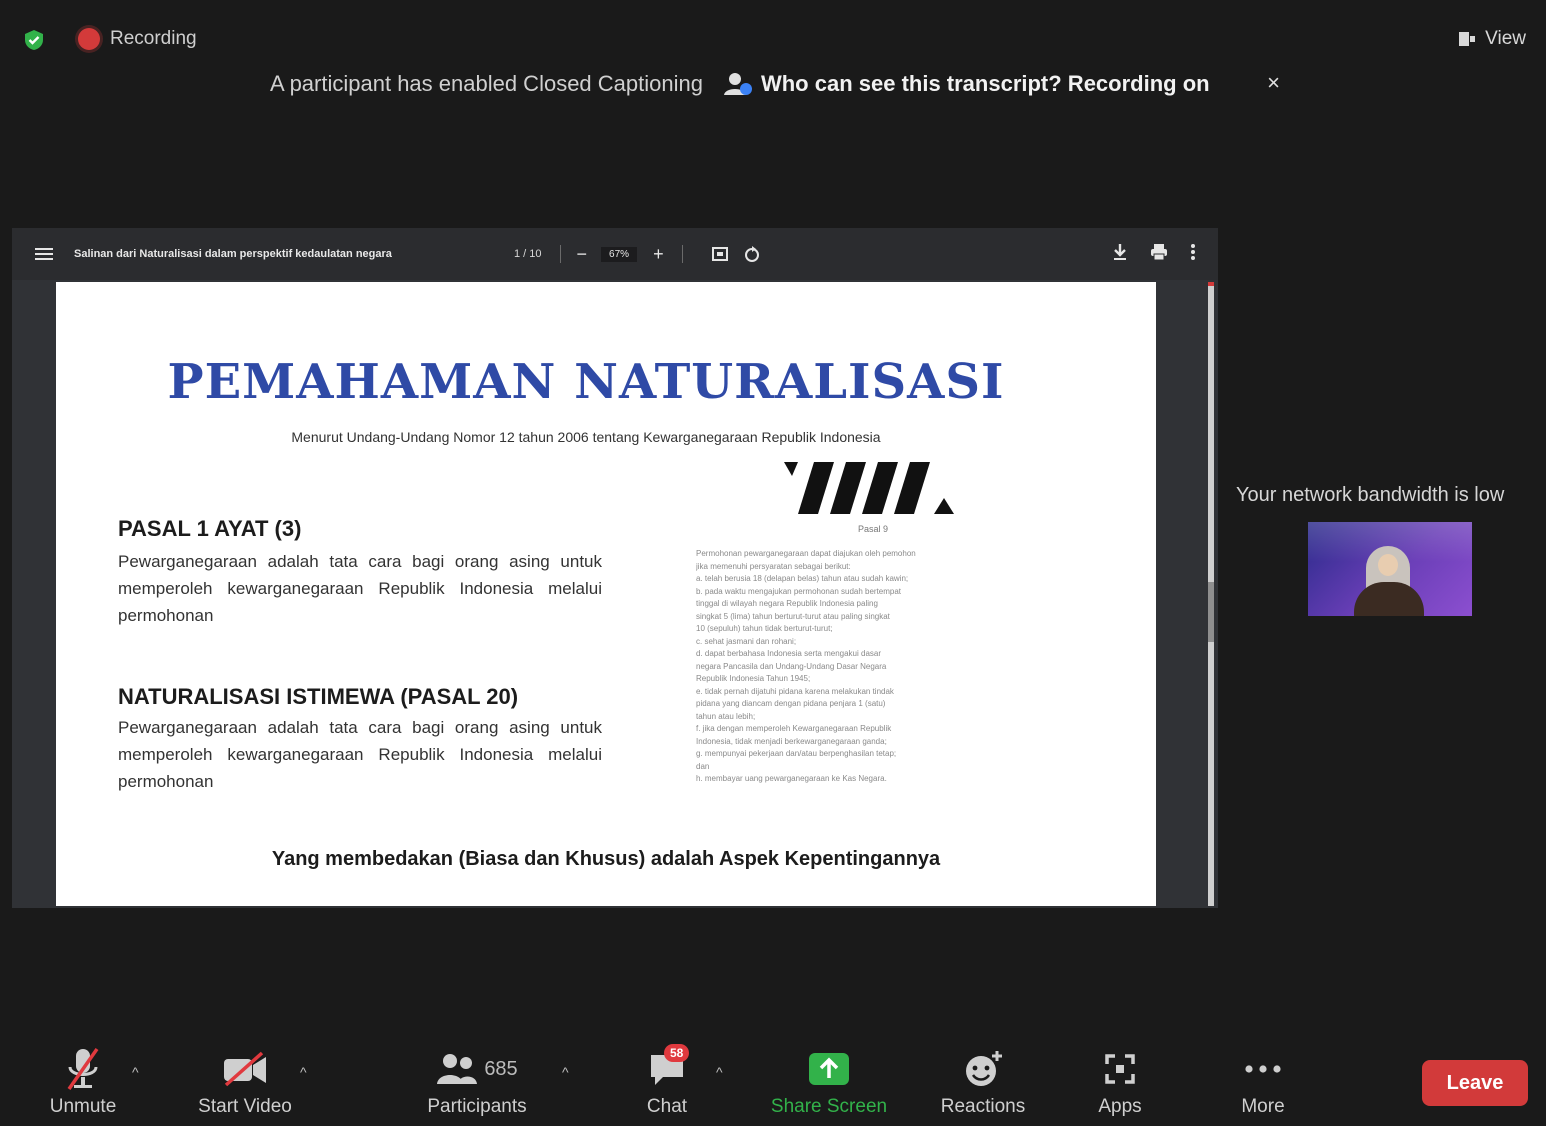 This screenshot has height=1126, width=1546. What do you see at coordinates (726, 716) in the screenshot?
I see `article-line: tahun atau lebih;` at bounding box center [726, 716].